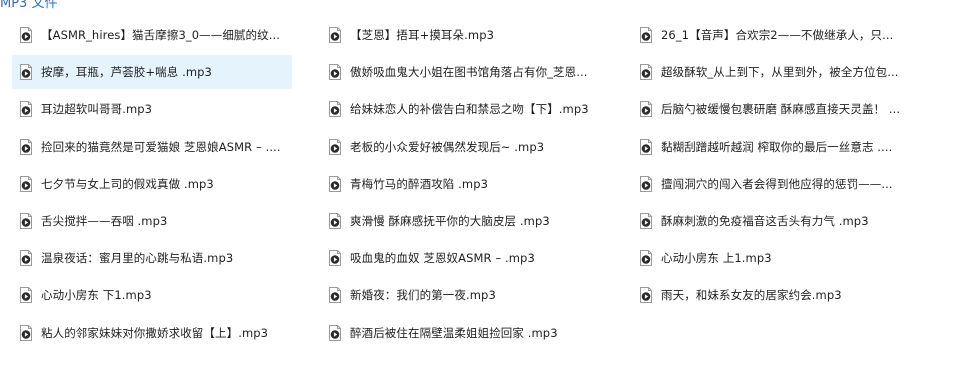 This screenshot has height=367, width=955. I want to click on file-name-label: 酥麻刺激的免疫福音这舌头有力气 .mp3, so click(765, 221).